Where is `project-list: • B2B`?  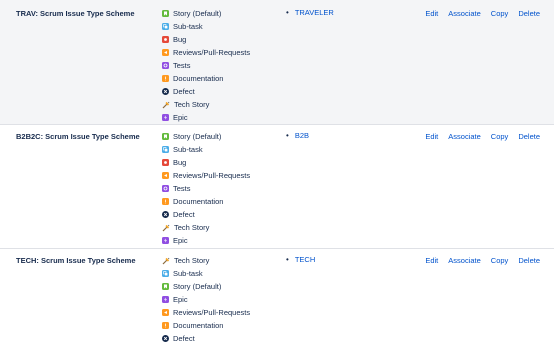 project-list: • B2B is located at coordinates (297, 135).